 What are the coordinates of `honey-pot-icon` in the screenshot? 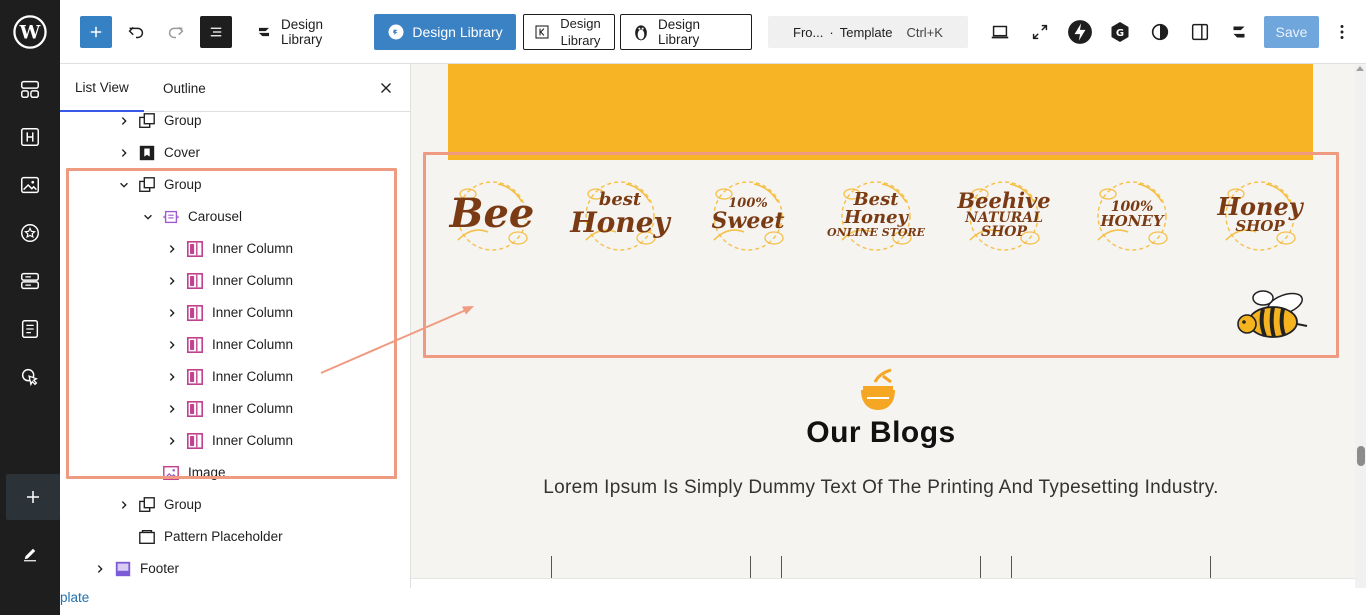 It's located at (878, 389).